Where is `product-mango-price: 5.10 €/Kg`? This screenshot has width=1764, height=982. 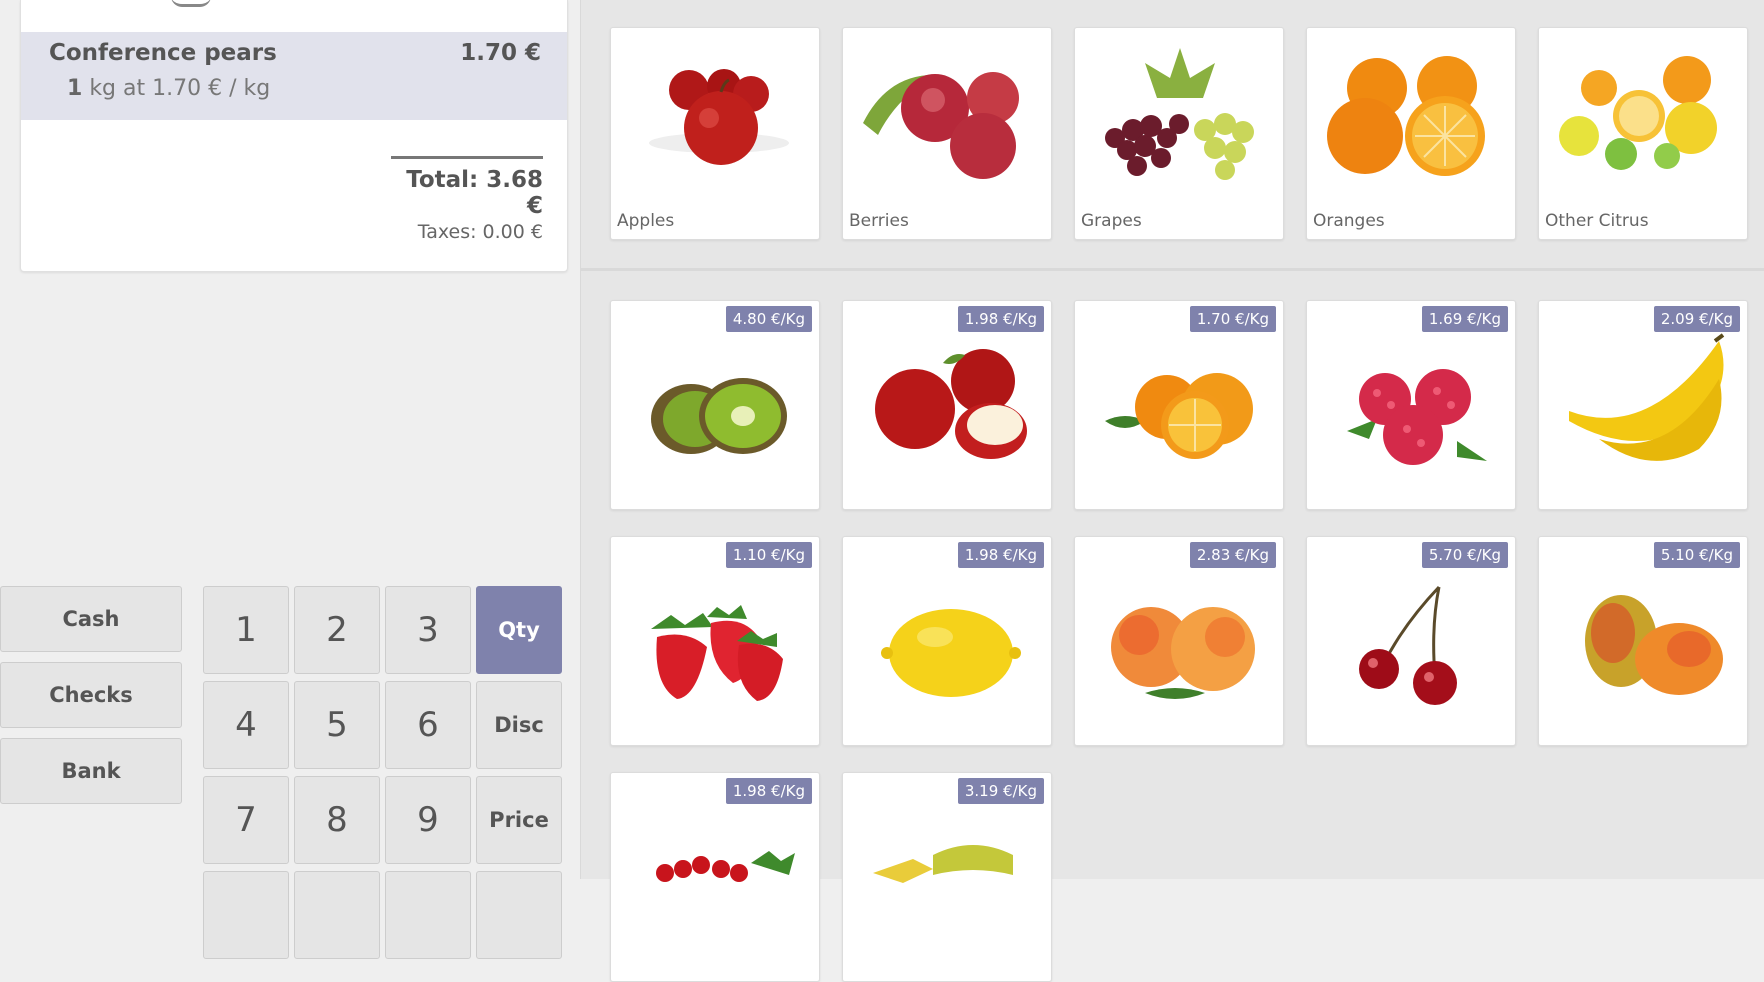 product-mango-price: 5.10 €/Kg is located at coordinates (1696, 555).